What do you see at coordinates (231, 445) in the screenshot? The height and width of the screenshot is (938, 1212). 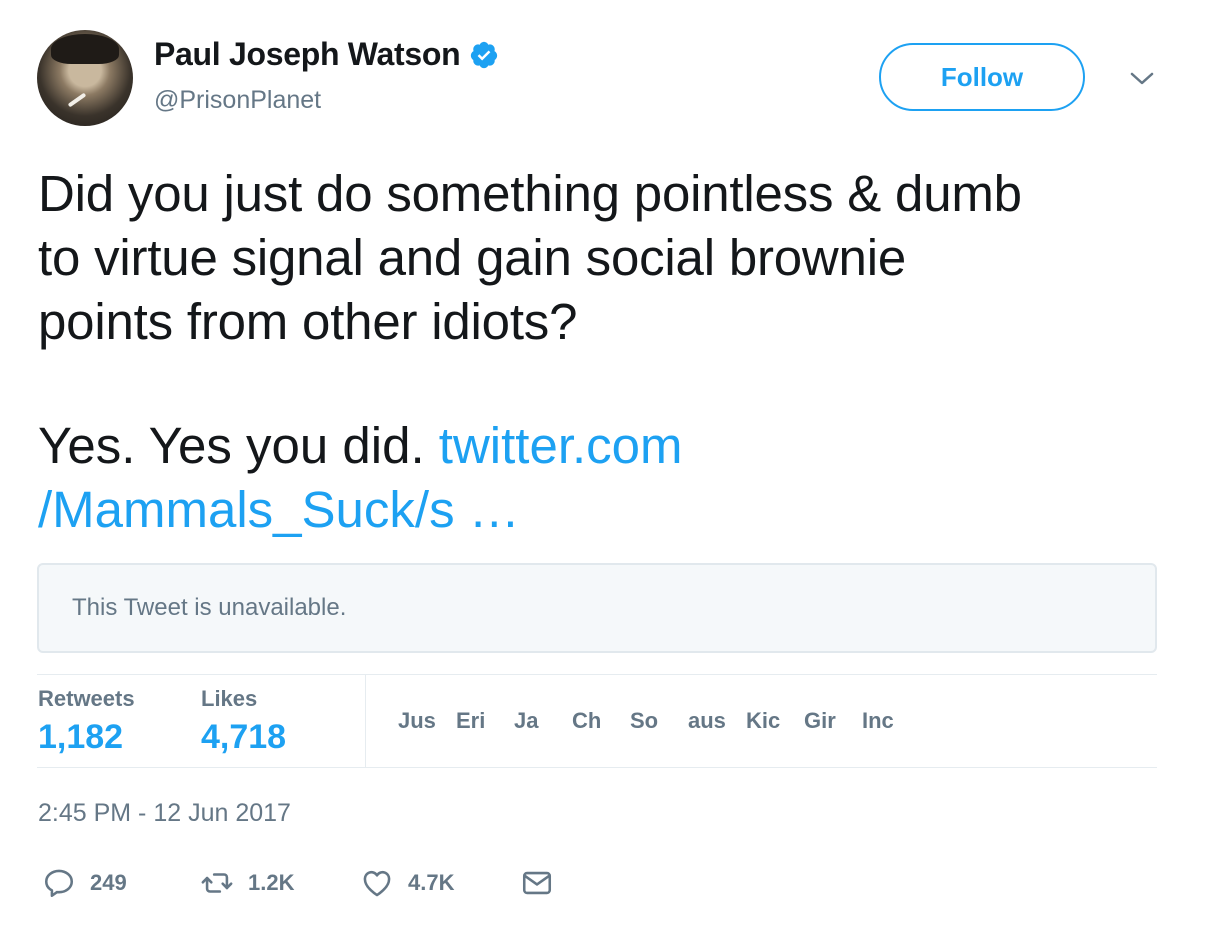 I see `tweet-answer: Yes. Yes you did.` at bounding box center [231, 445].